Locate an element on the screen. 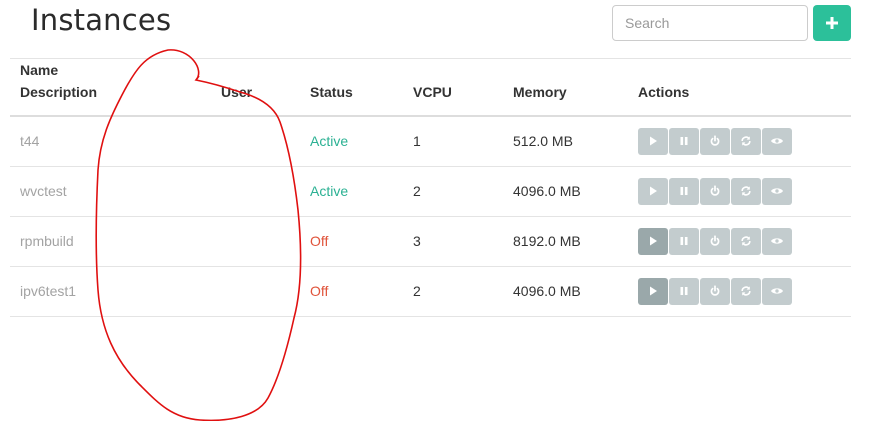 The image size is (879, 421). column-header-vcpu: VCPU is located at coordinates (453, 87).